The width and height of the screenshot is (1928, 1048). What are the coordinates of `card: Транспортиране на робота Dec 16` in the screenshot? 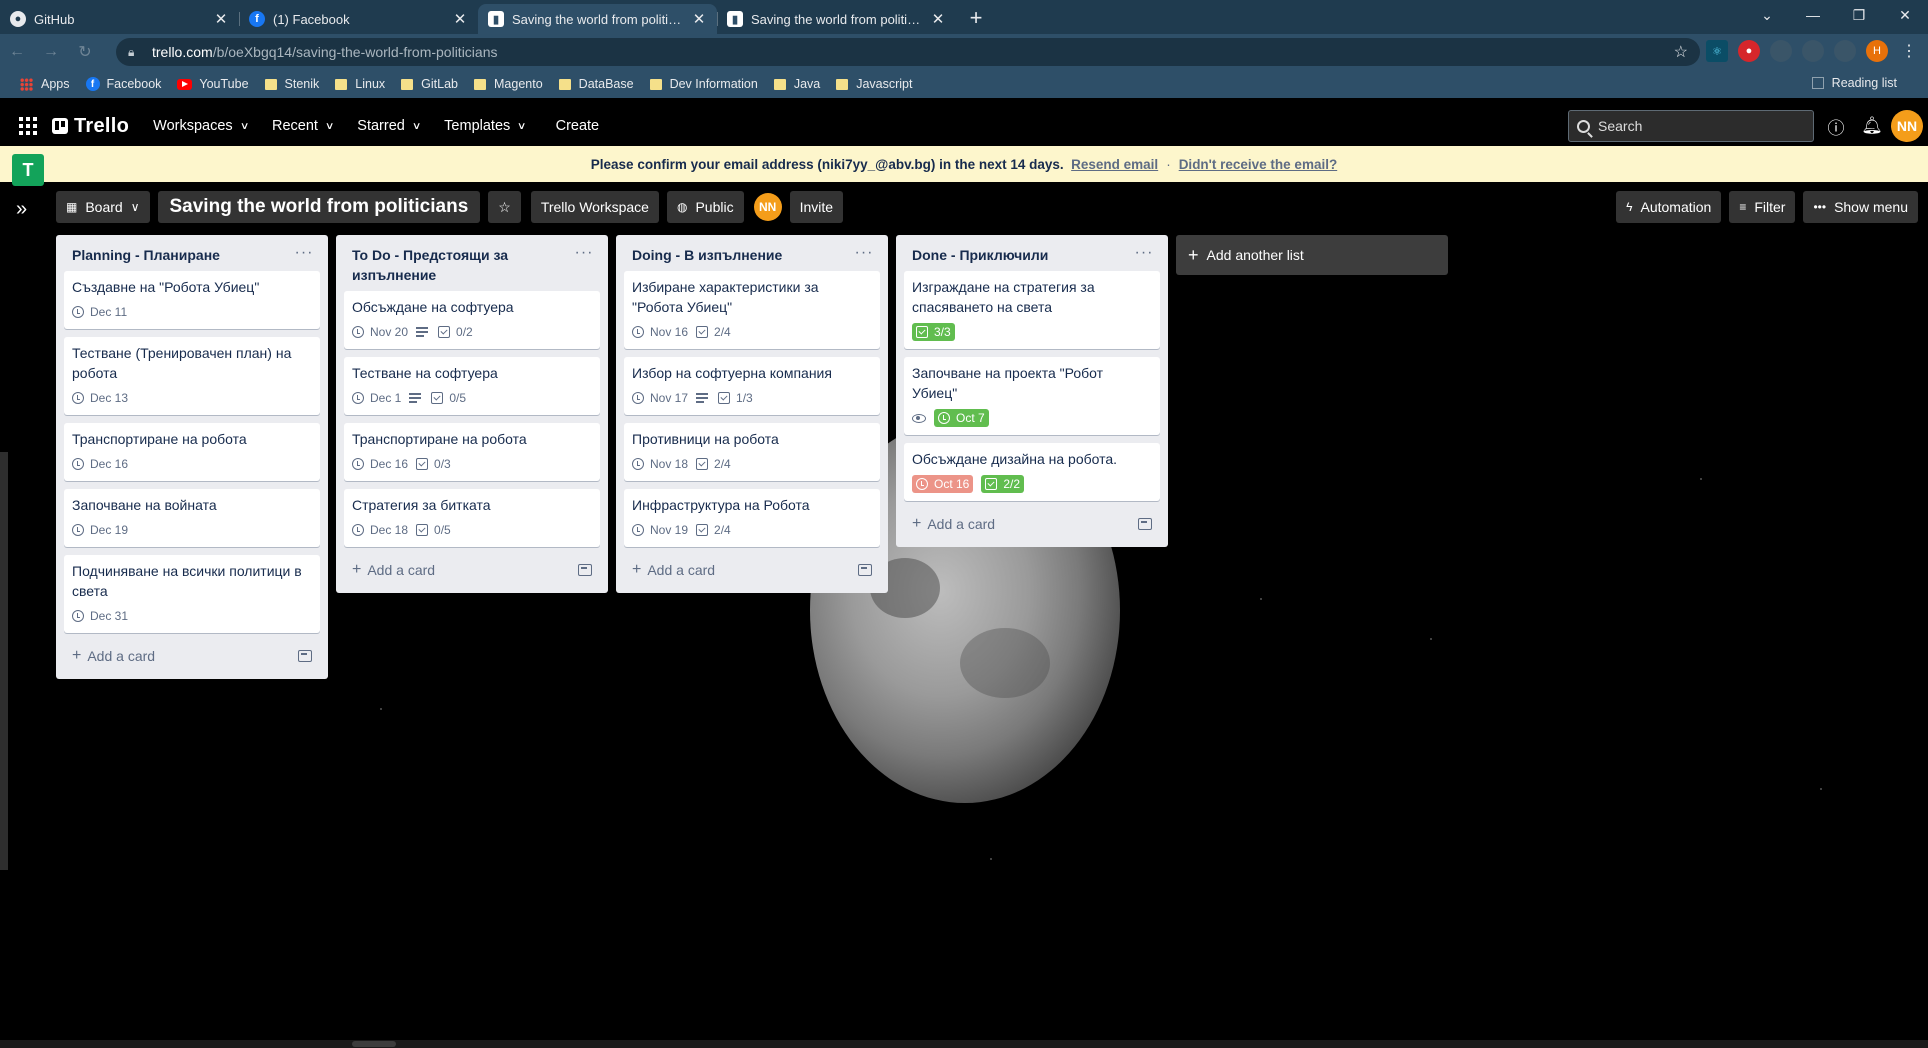 It's located at (192, 452).